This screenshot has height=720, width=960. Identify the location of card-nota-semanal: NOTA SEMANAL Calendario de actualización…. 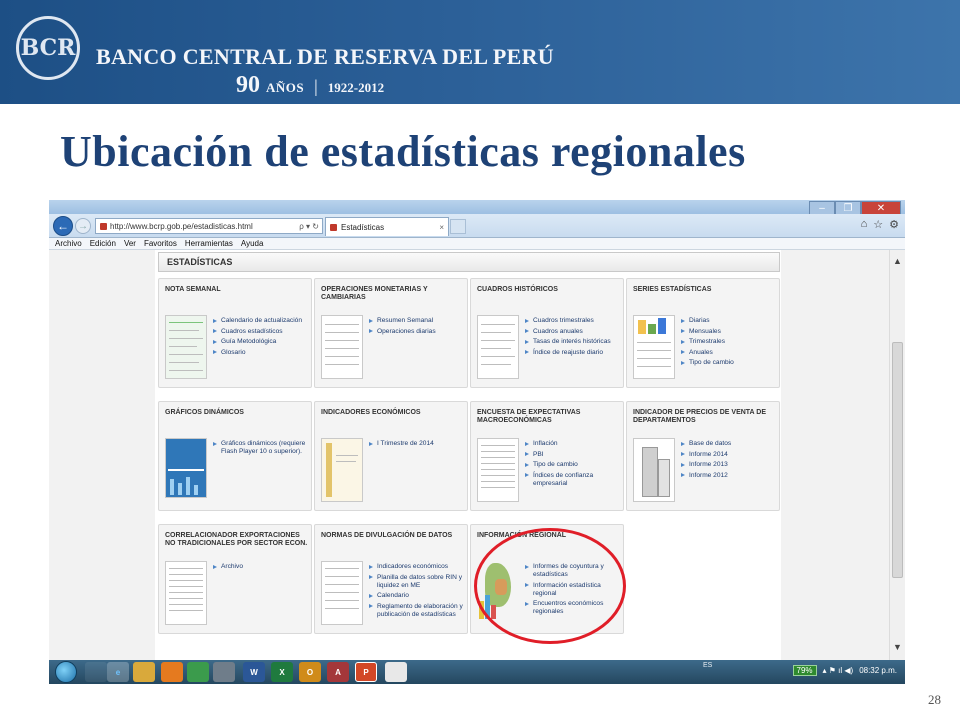
(235, 333).